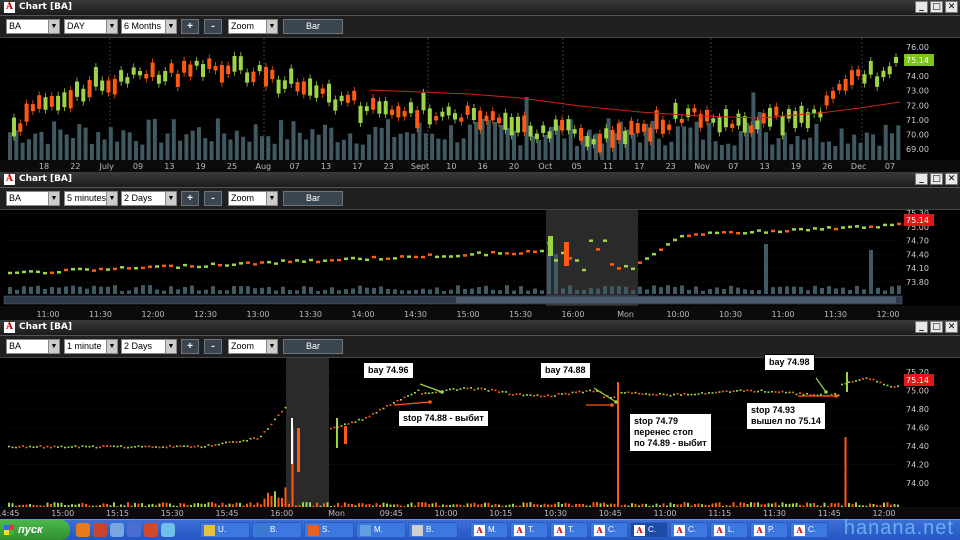  Describe the element at coordinates (149, 26) in the screenshot. I see `range-select: 6 Months ▼` at that location.